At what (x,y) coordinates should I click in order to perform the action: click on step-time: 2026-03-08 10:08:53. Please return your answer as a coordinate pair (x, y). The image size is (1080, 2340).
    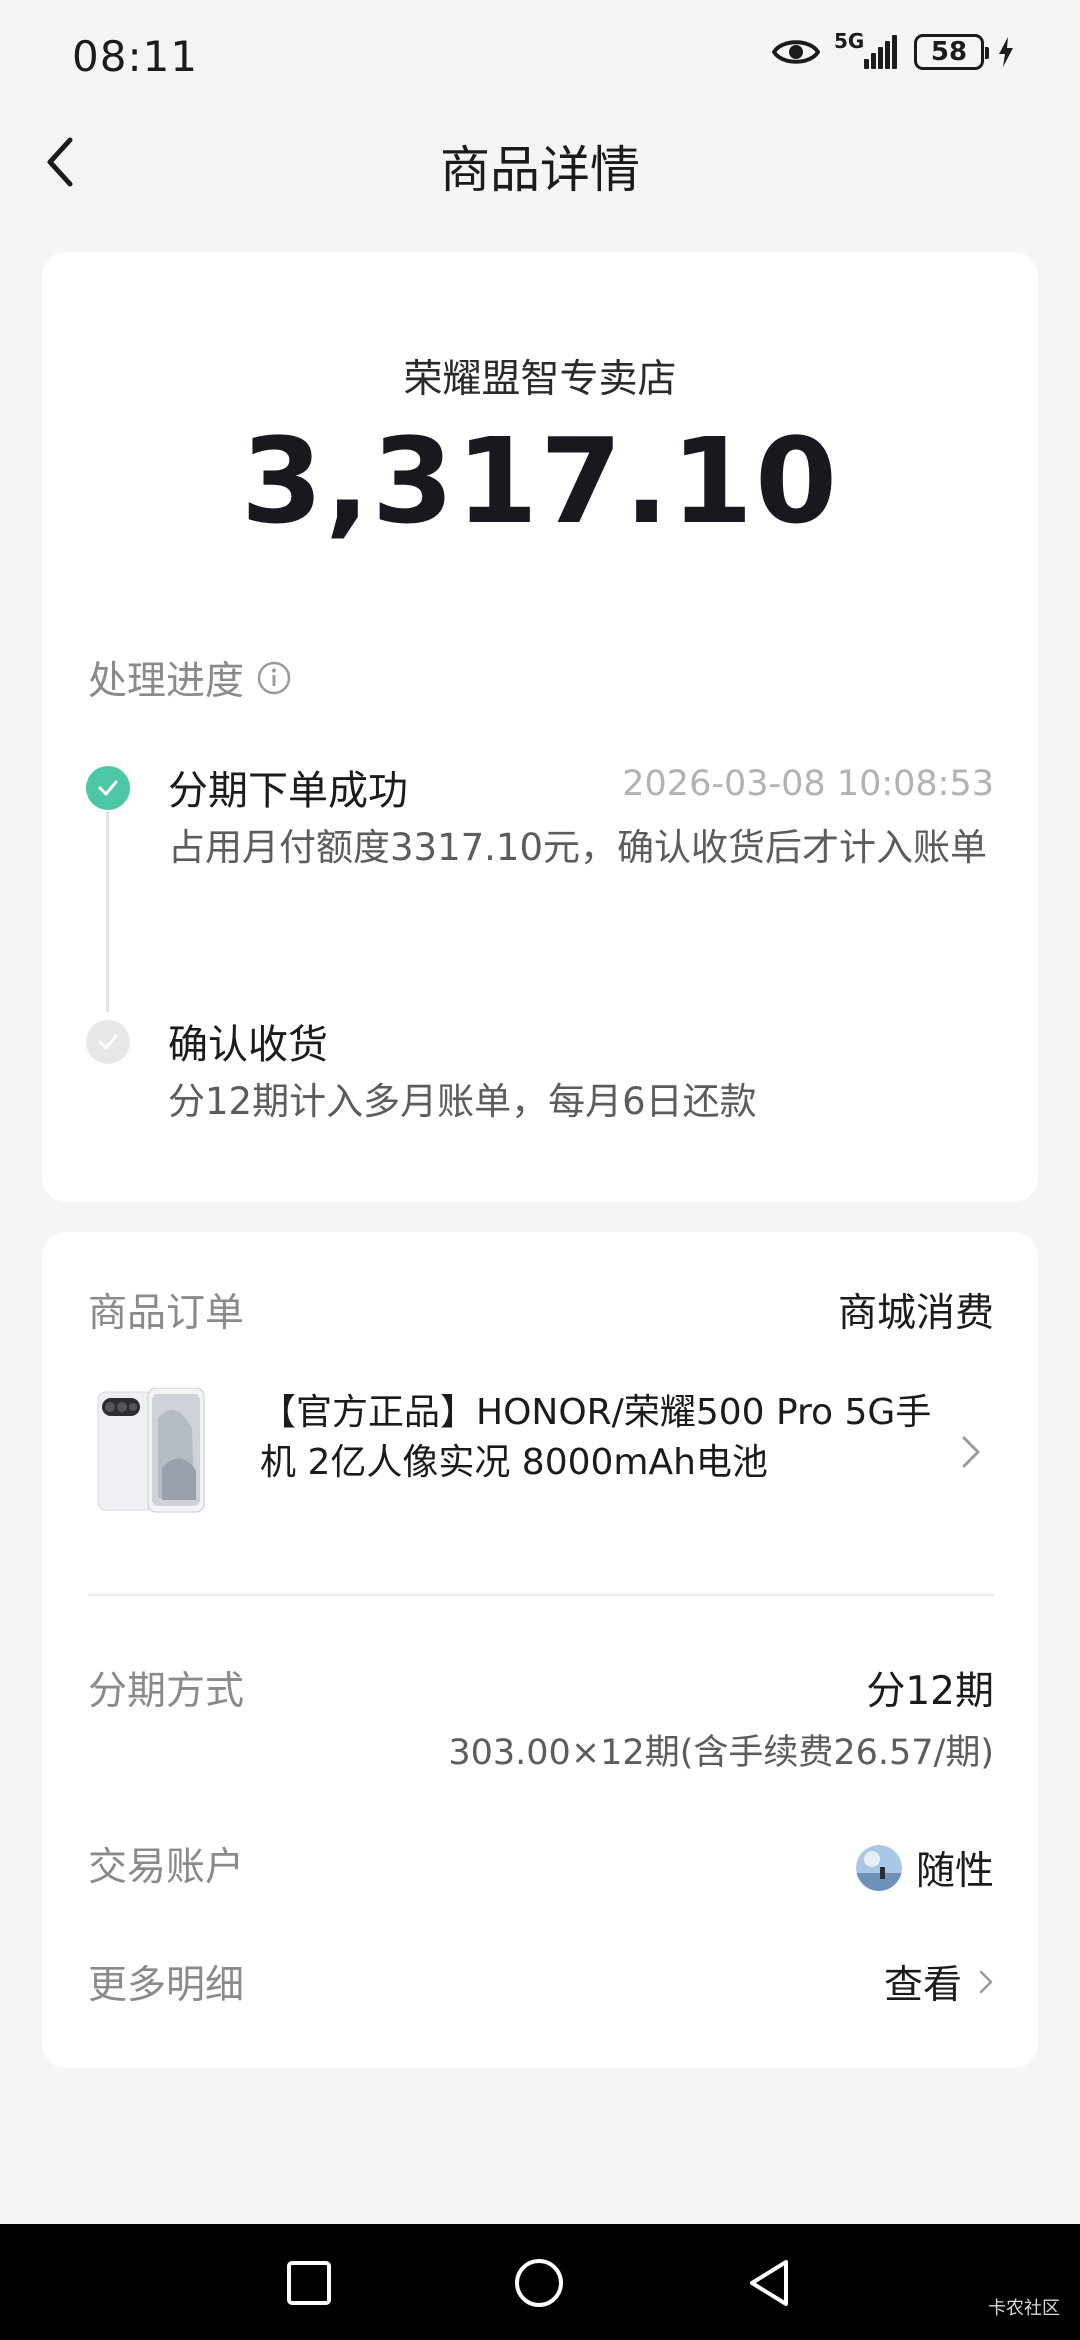
    Looking at the image, I should click on (808, 784).